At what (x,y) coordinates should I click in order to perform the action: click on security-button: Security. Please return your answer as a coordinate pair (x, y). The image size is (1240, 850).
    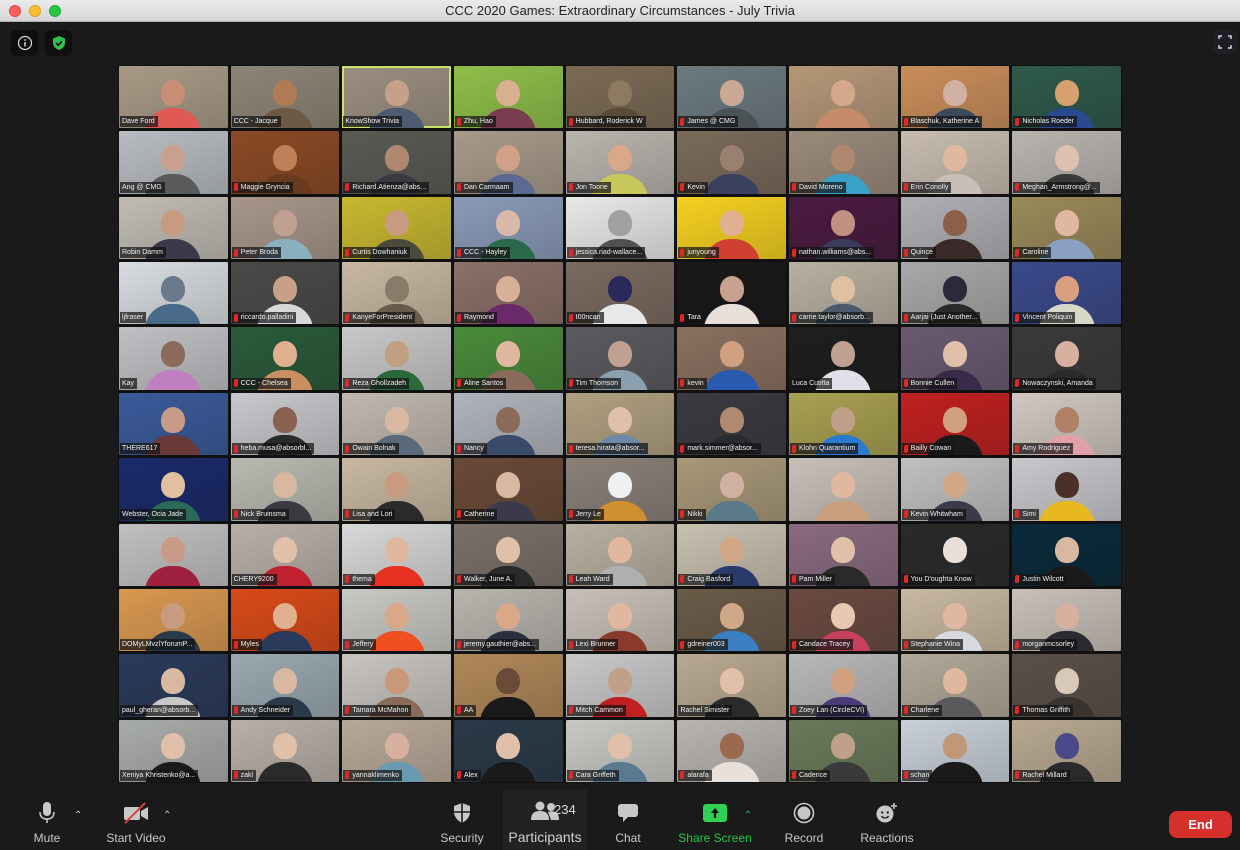
    Looking at the image, I should click on (462, 820).